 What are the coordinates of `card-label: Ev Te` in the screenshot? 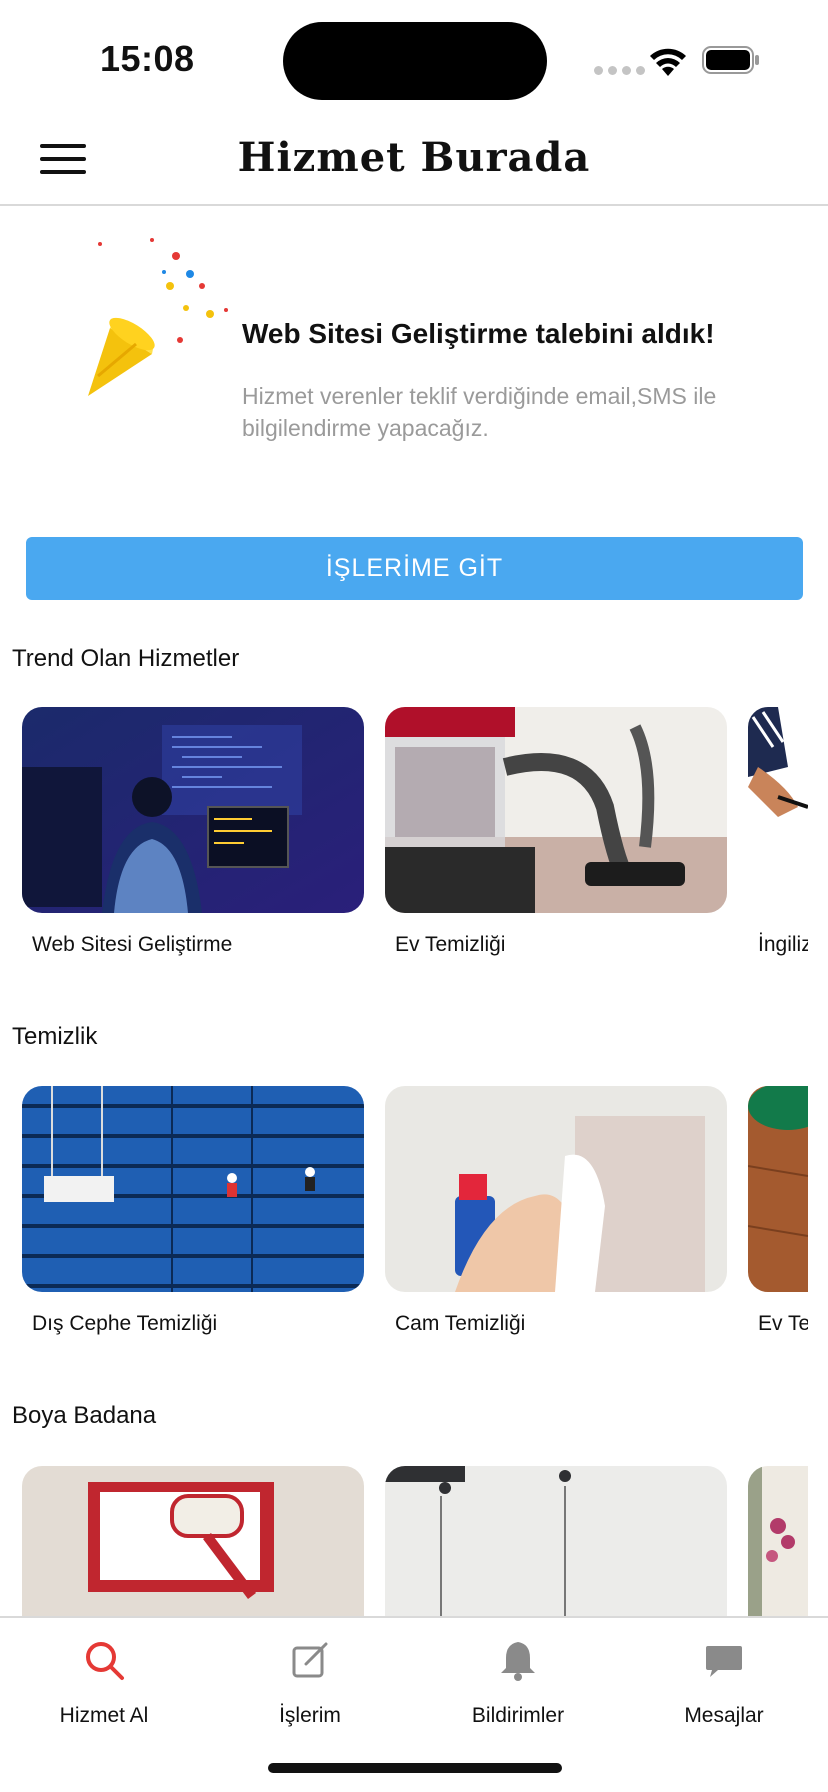 It's located at (783, 1323).